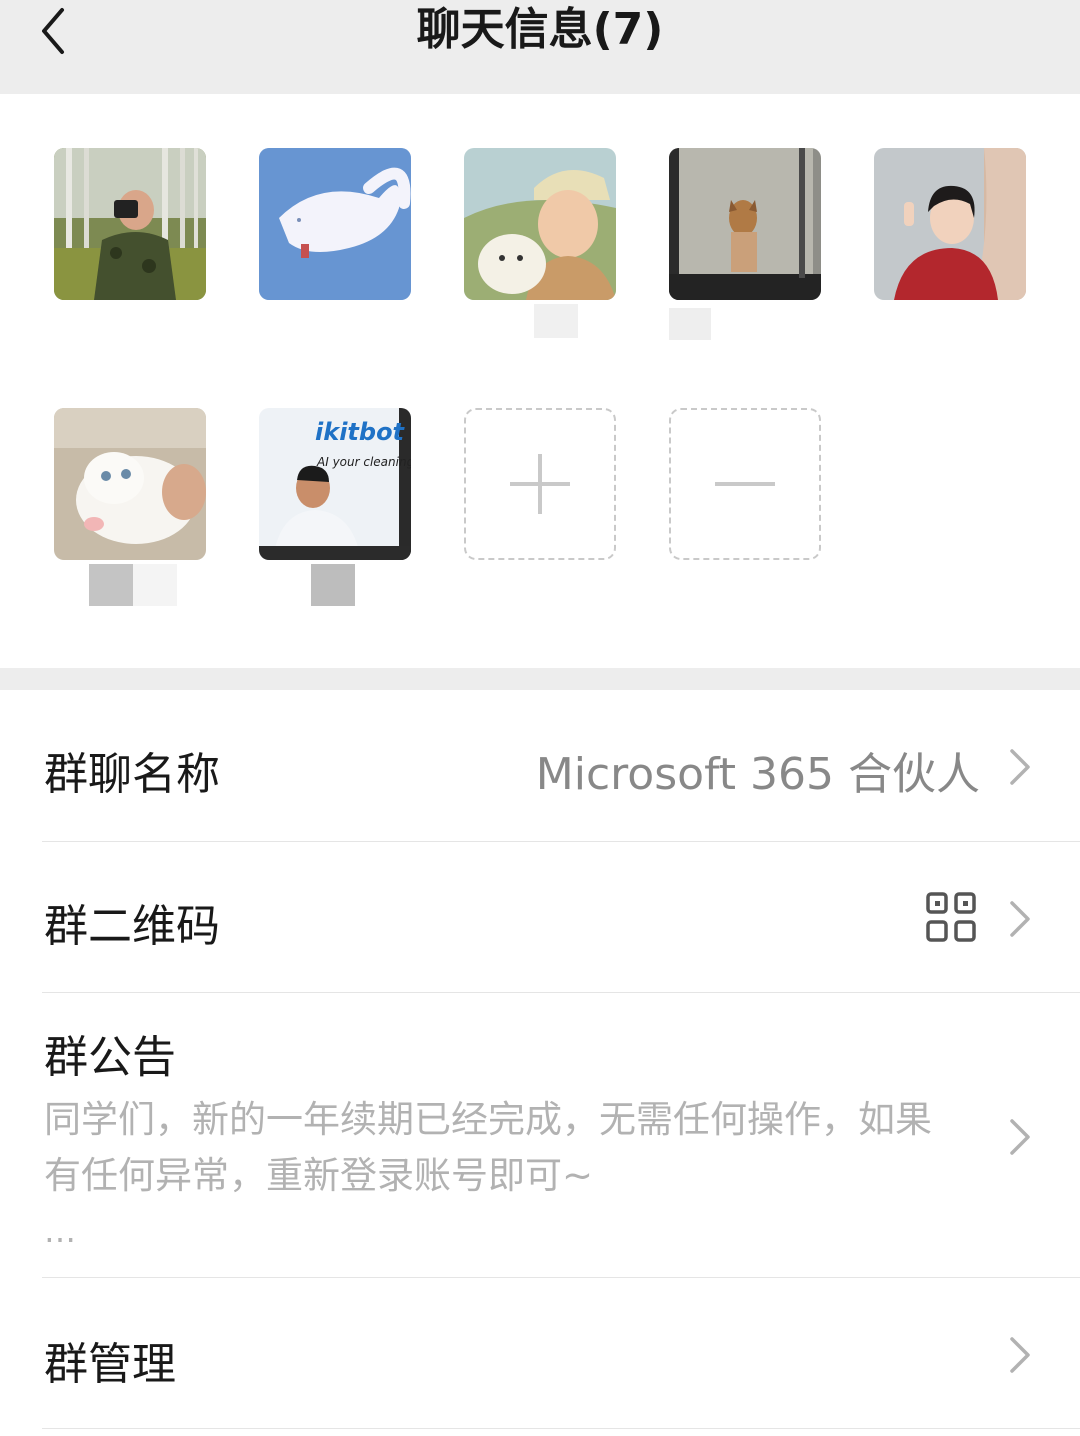 Image resolution: width=1080 pixels, height=1436 pixels. Describe the element at coordinates (951, 917) in the screenshot. I see `qr-code-icon` at that location.